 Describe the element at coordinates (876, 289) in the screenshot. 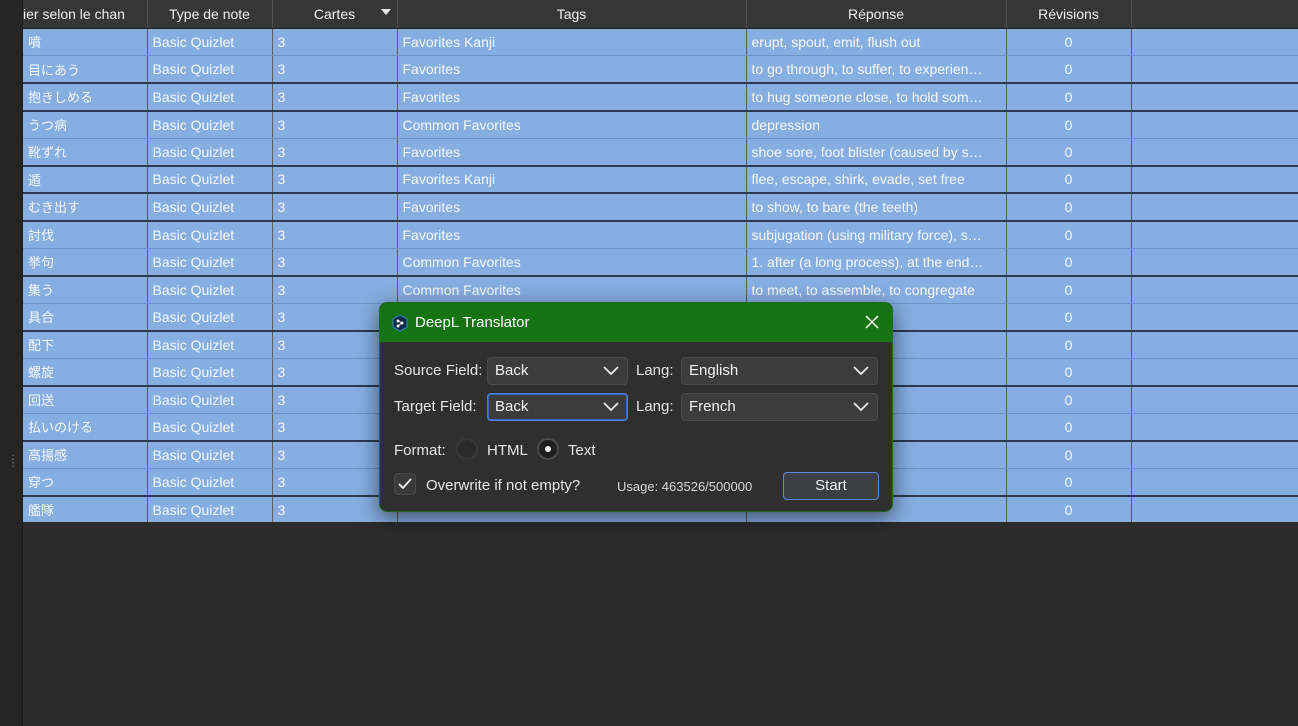

I see `cell-answer: to meet, to assemble, to congregate` at that location.